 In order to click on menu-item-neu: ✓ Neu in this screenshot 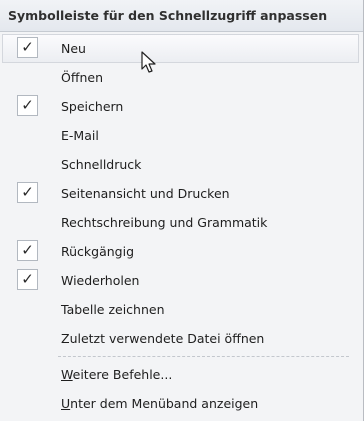, I will do `click(180, 48)`.